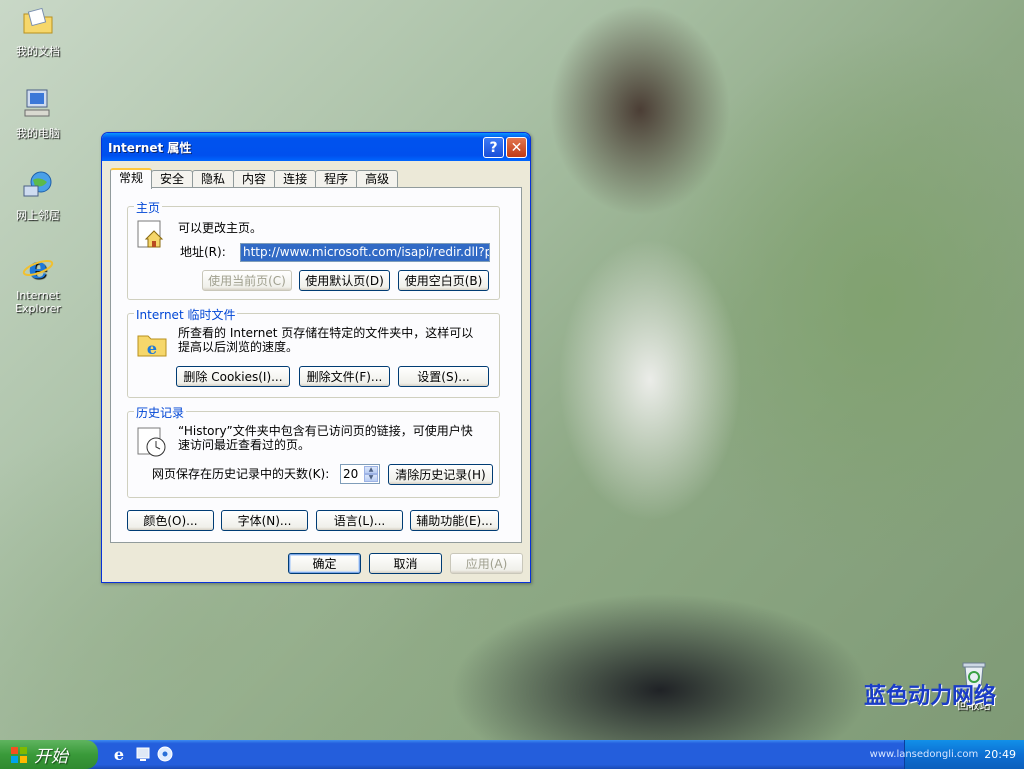 The height and width of the screenshot is (769, 1024). I want to click on system-tray: www.lansedongli.com 20:49, so click(947, 754).